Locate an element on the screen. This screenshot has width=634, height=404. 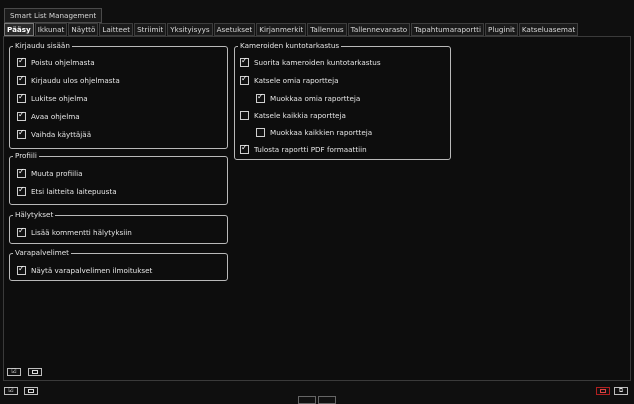
check-all-button: ☑ is located at coordinates (14, 372).